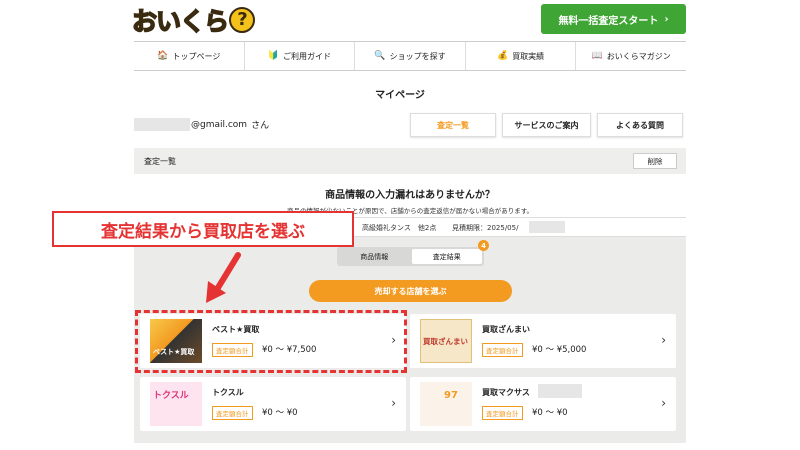 The width and height of the screenshot is (800, 450). I want to click on shop-card-kaitori-makusasu: 97 買取マクサス 査定額合計 ¥0 〜 ¥0 ›, so click(543, 404).